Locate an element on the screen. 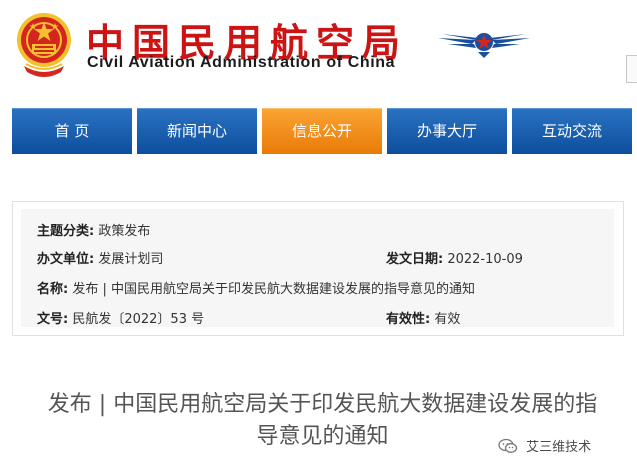 The width and height of the screenshot is (637, 474). nav-item-news: 新闻中心 is located at coordinates (197, 131).